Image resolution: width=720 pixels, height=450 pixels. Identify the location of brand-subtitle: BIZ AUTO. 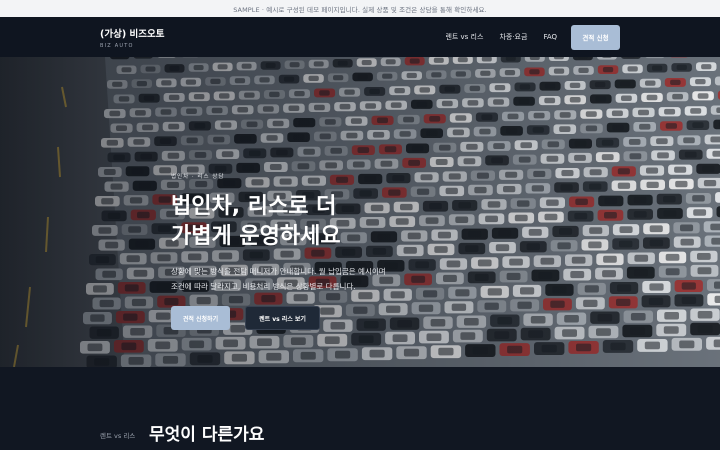
(117, 46).